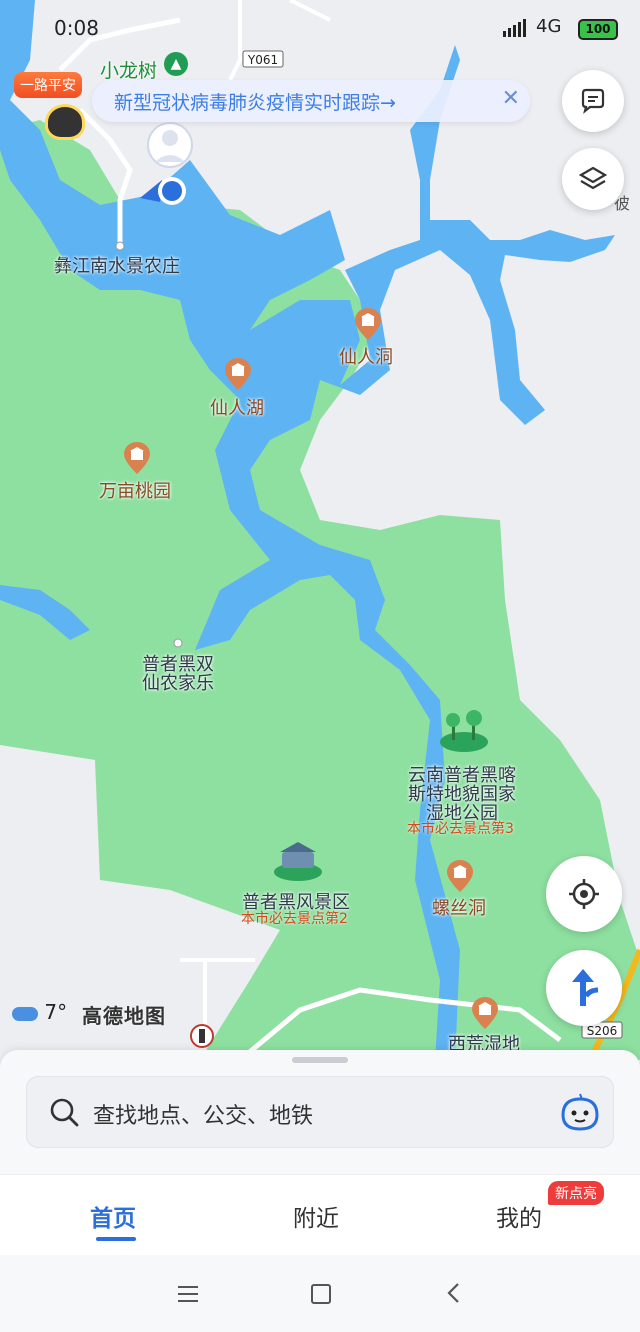 The image size is (640, 1332). I want to click on home-icon, so click(321, 1294).